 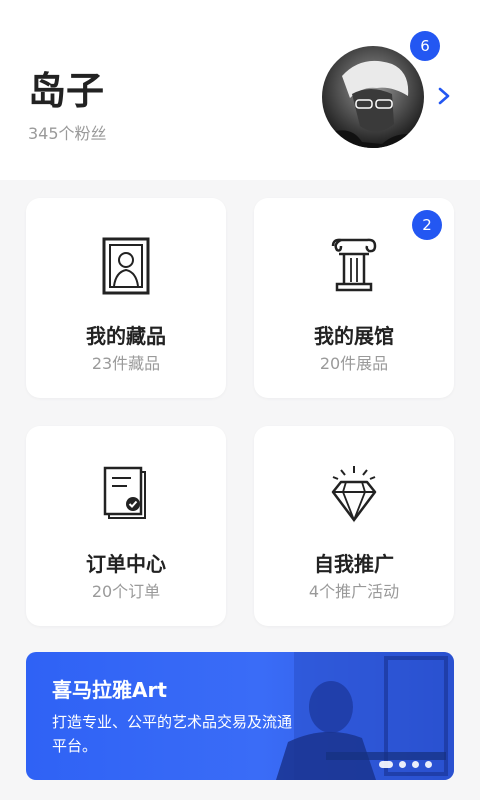 What do you see at coordinates (126, 298) in the screenshot?
I see `card-my-collection: 我的藏品 23件藏品` at bounding box center [126, 298].